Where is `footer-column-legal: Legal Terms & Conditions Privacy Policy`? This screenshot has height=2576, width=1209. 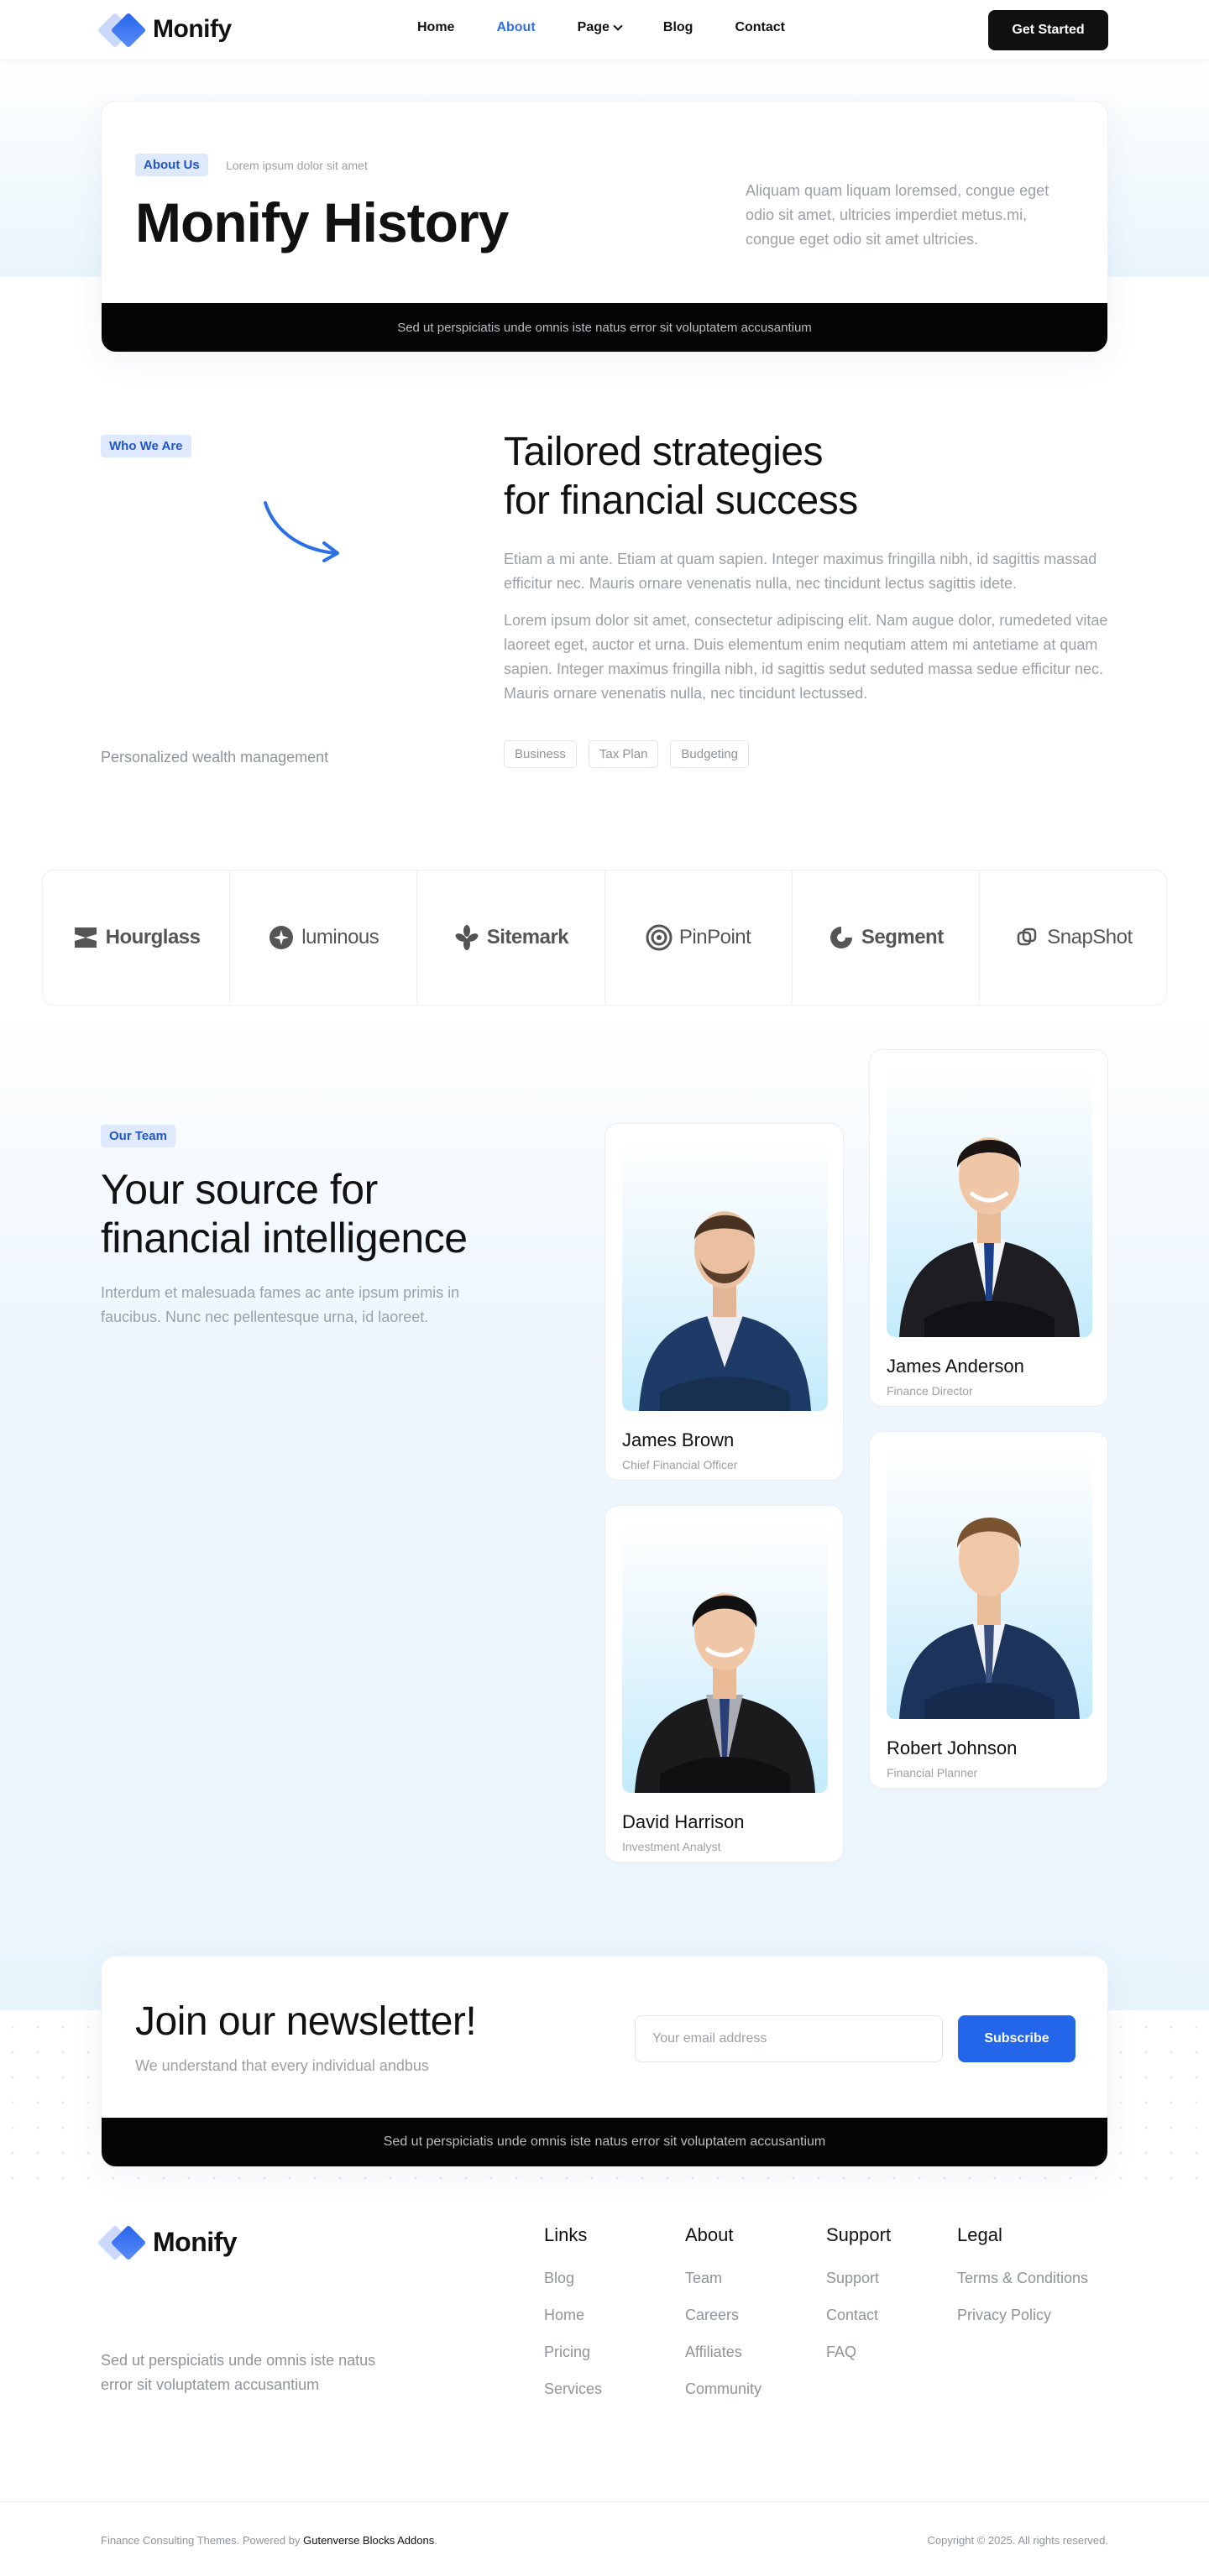 footer-column-legal: Legal Terms & Conditions Privacy Policy is located at coordinates (1022, 2278).